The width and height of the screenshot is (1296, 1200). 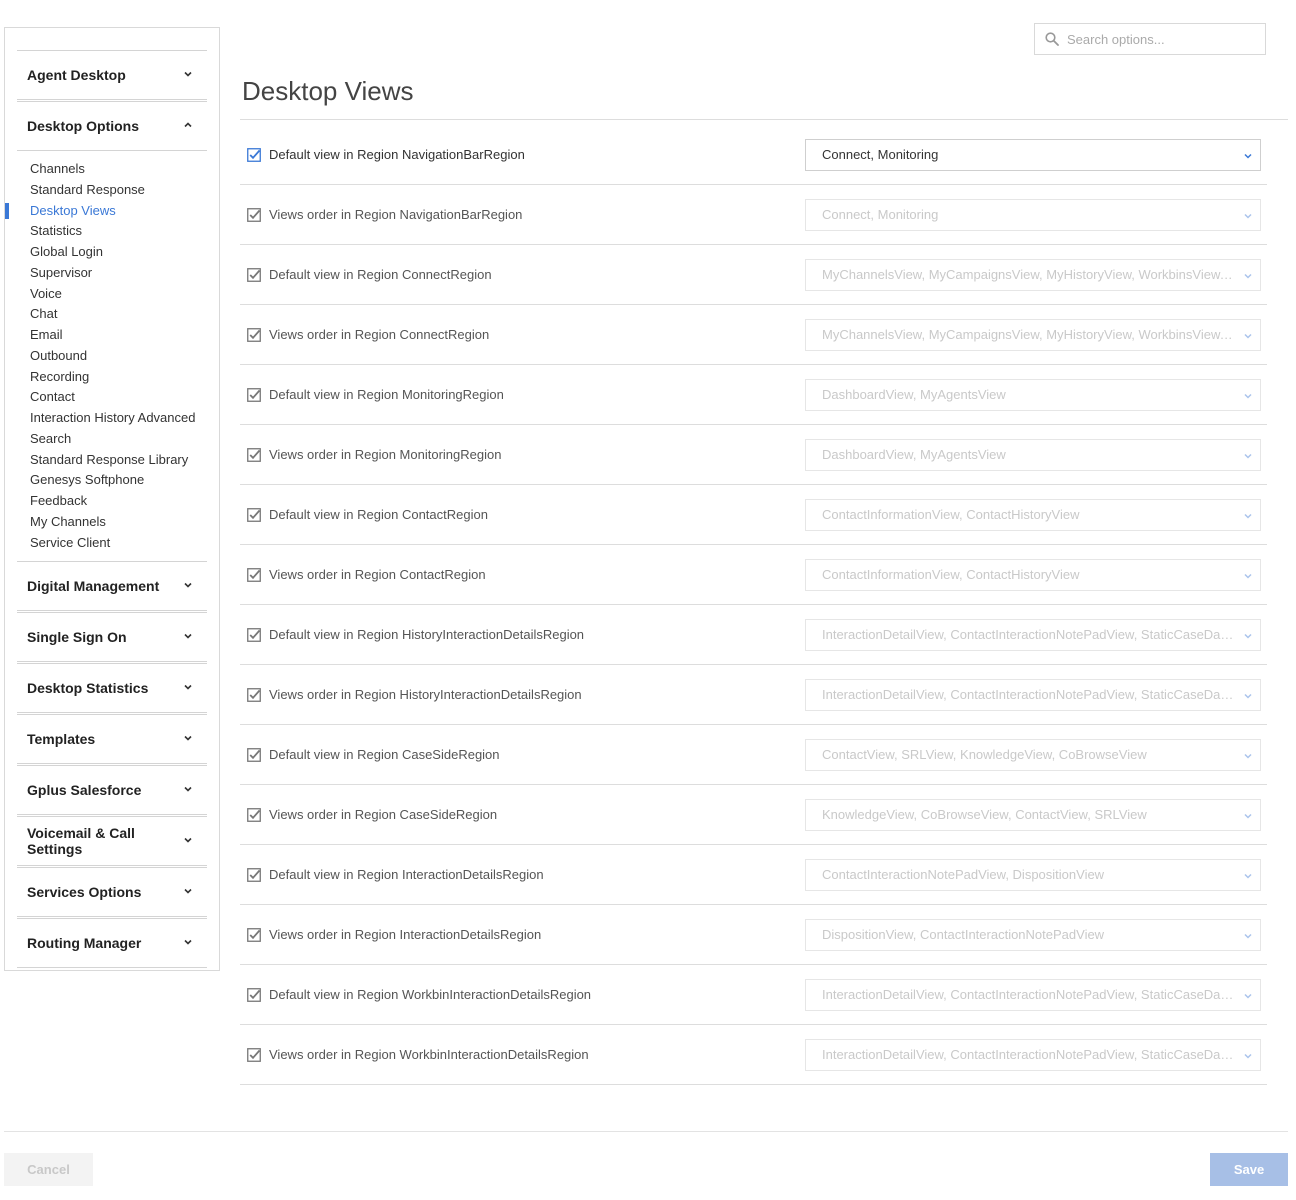 I want to click on sidebar-section-label: Routing Manager, so click(x=84, y=943).